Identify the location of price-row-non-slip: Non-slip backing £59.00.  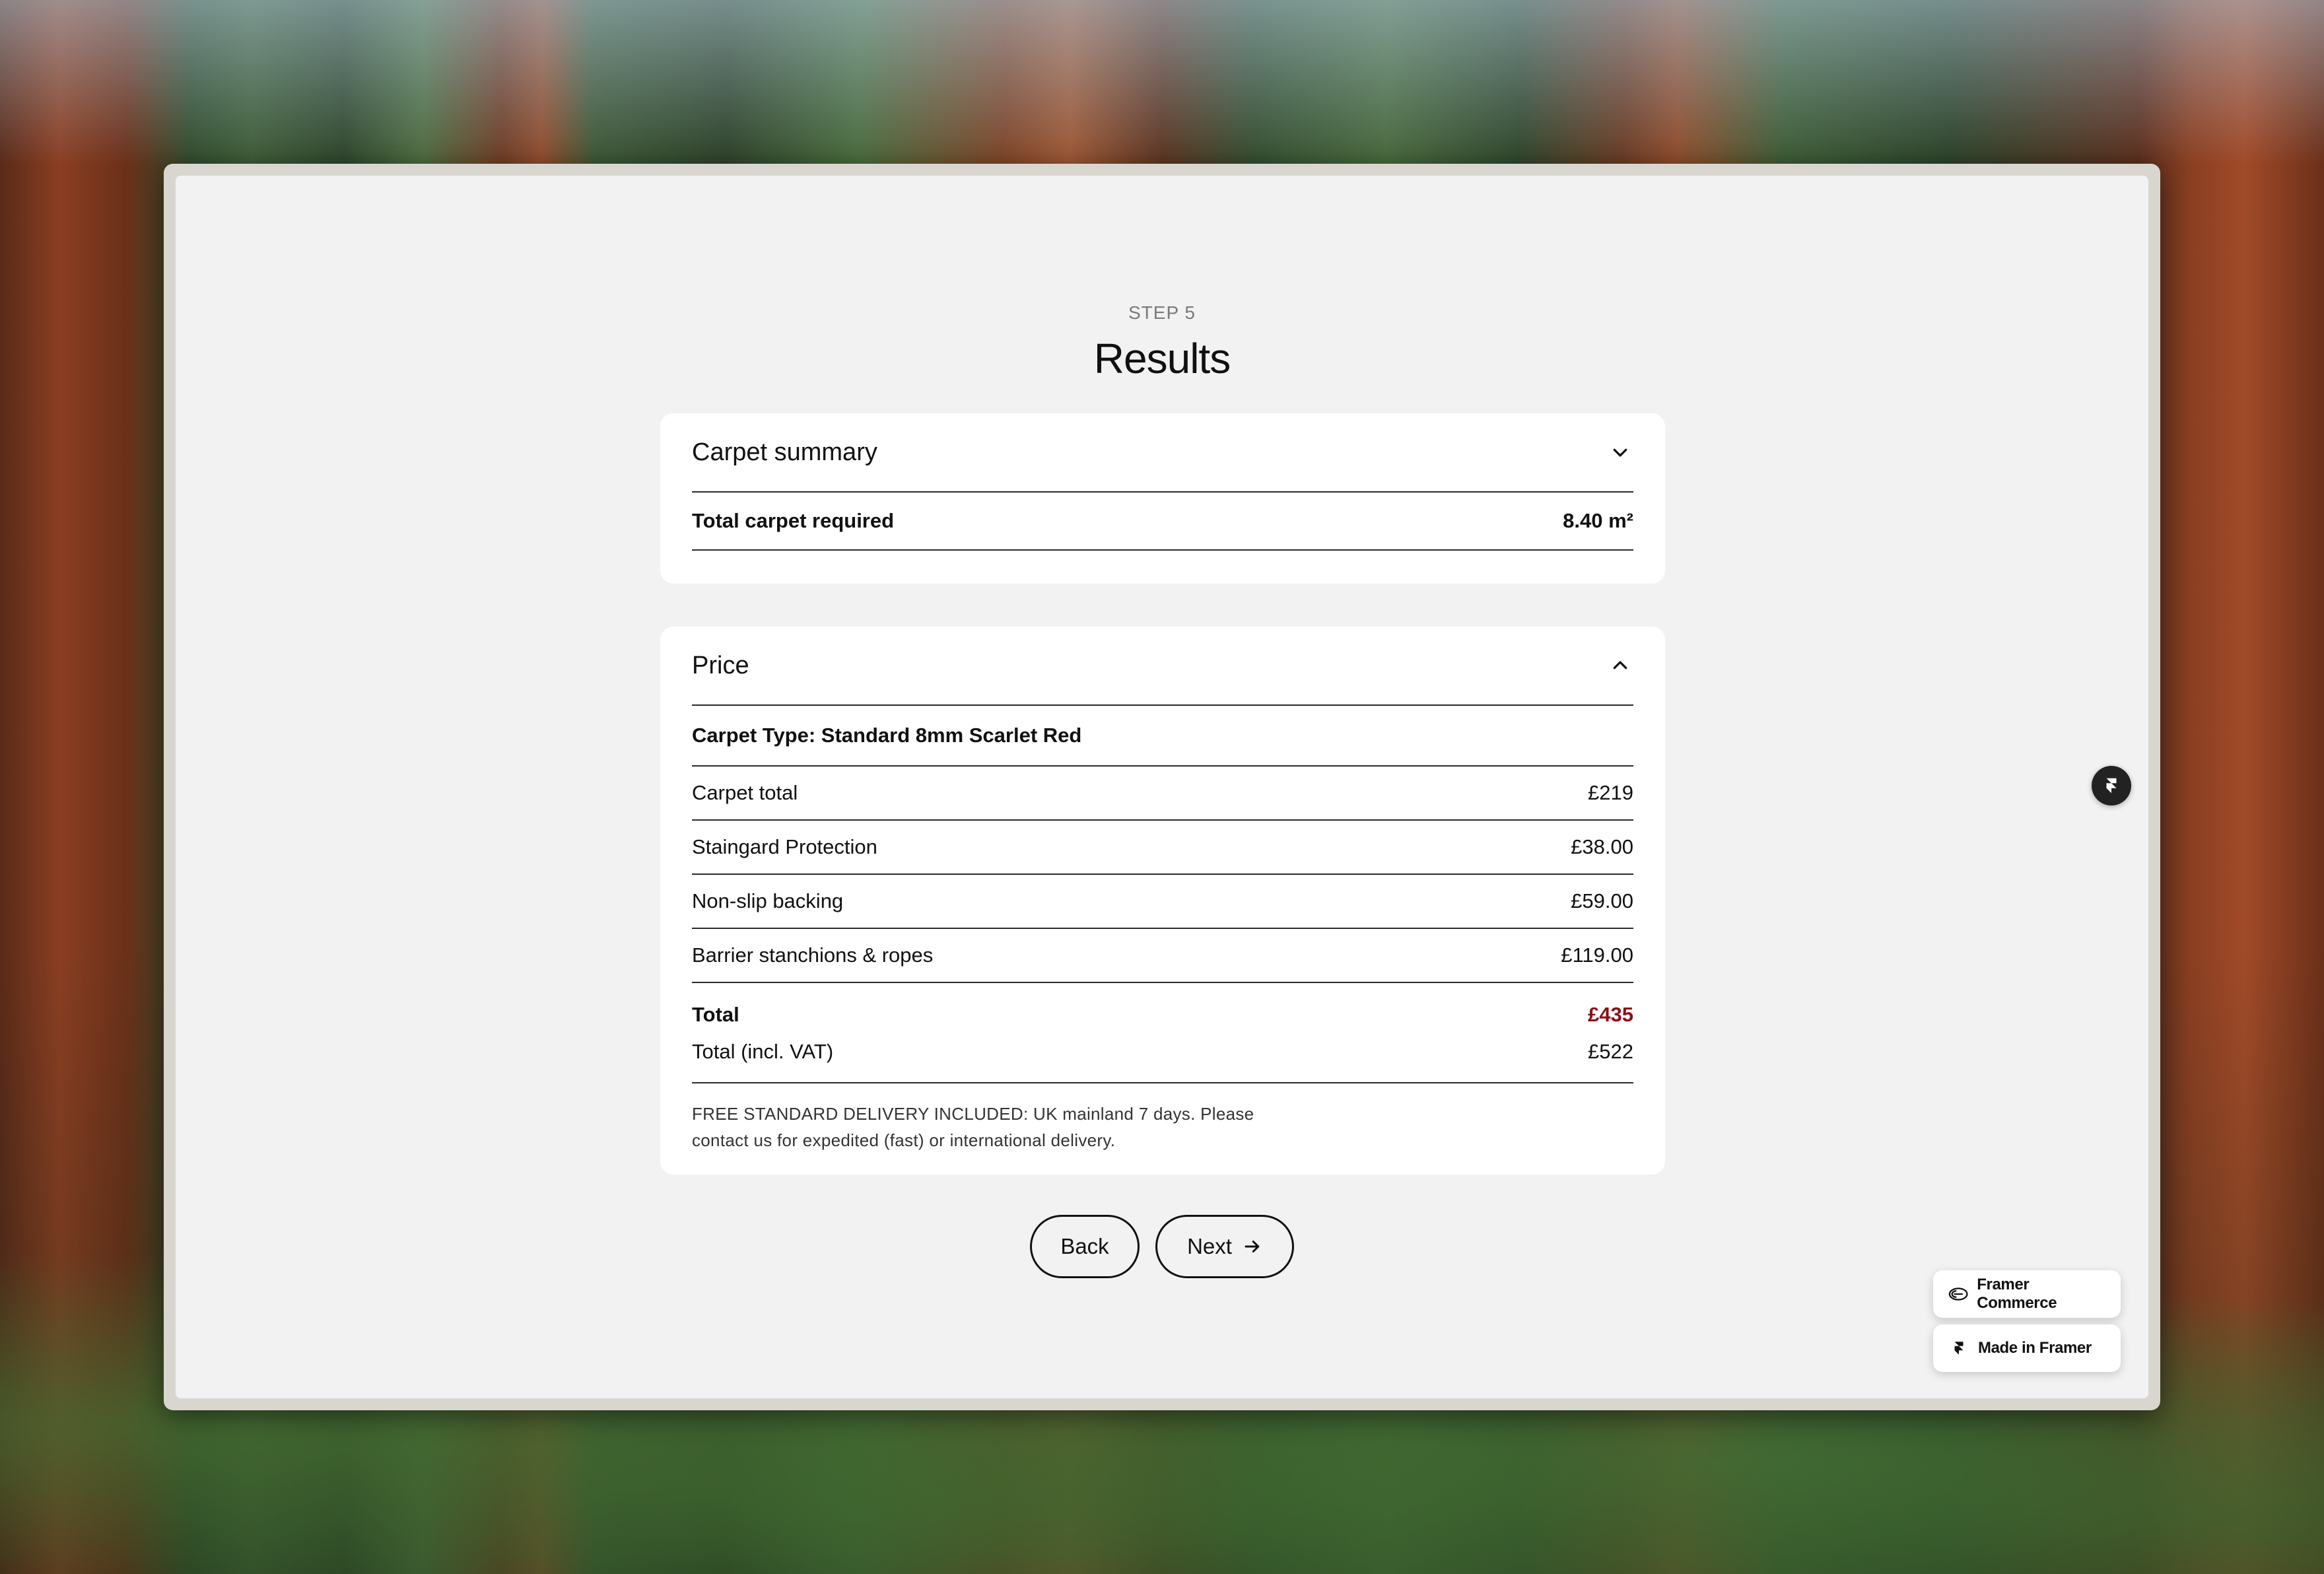
(1162, 902).